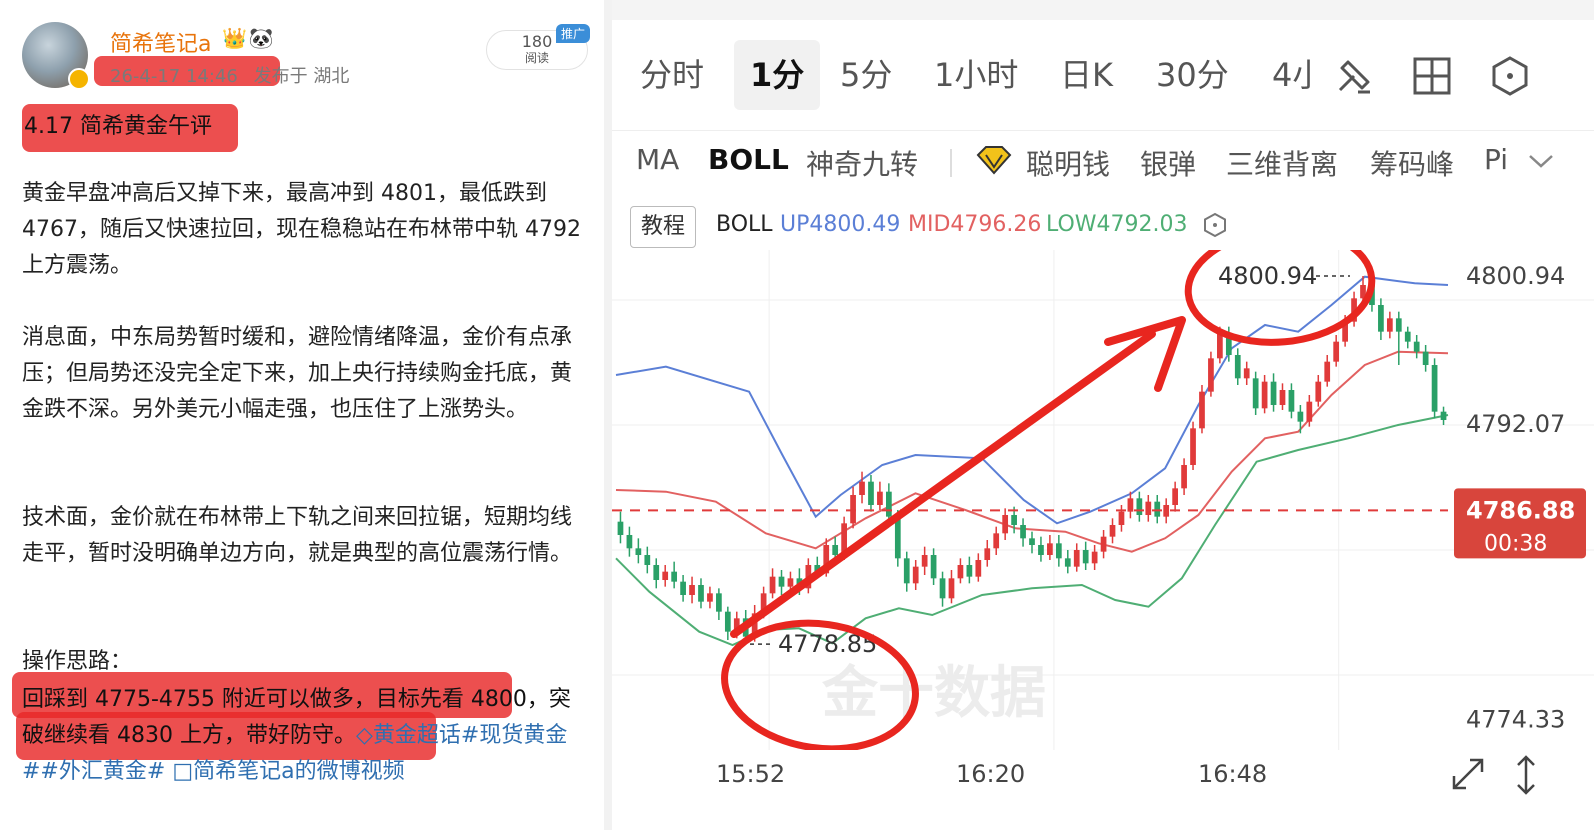 This screenshot has height=830, width=1594. I want to click on tab-5min: 5分, so click(866, 75).